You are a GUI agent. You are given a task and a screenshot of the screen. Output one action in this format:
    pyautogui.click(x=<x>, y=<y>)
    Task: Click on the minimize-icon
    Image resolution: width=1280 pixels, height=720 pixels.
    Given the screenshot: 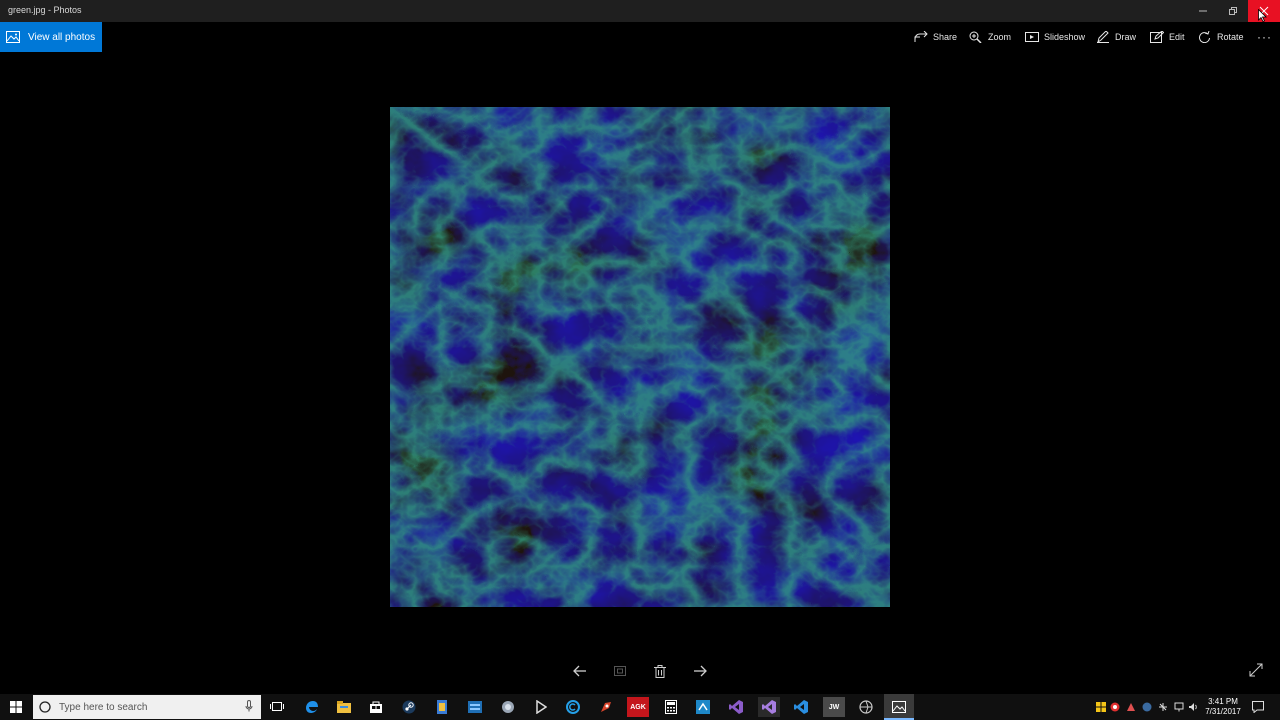 What is the action you would take?
    pyautogui.click(x=1203, y=11)
    